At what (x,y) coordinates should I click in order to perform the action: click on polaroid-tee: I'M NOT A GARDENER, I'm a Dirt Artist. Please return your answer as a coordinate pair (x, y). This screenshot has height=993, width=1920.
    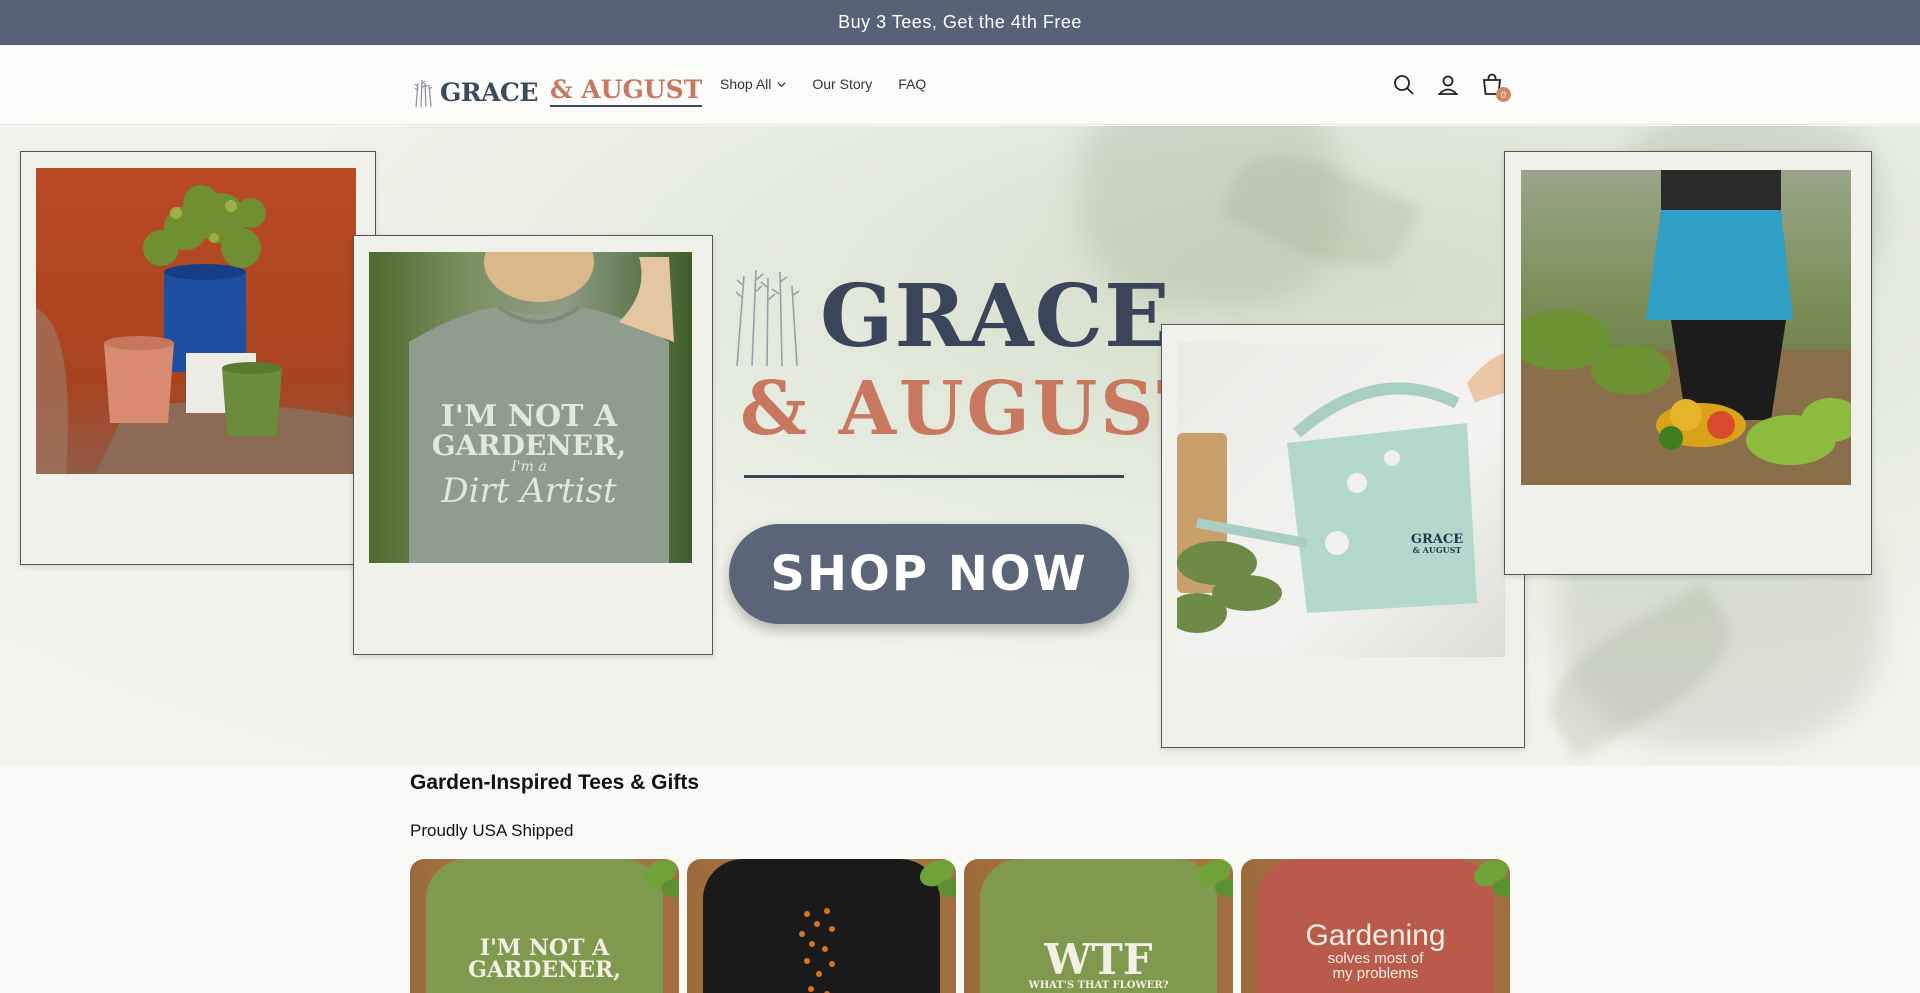
    Looking at the image, I should click on (533, 445).